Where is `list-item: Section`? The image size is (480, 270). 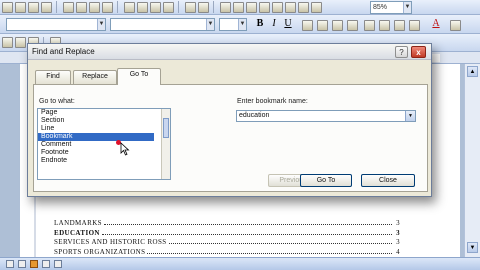
list-item: Section is located at coordinates (96, 121).